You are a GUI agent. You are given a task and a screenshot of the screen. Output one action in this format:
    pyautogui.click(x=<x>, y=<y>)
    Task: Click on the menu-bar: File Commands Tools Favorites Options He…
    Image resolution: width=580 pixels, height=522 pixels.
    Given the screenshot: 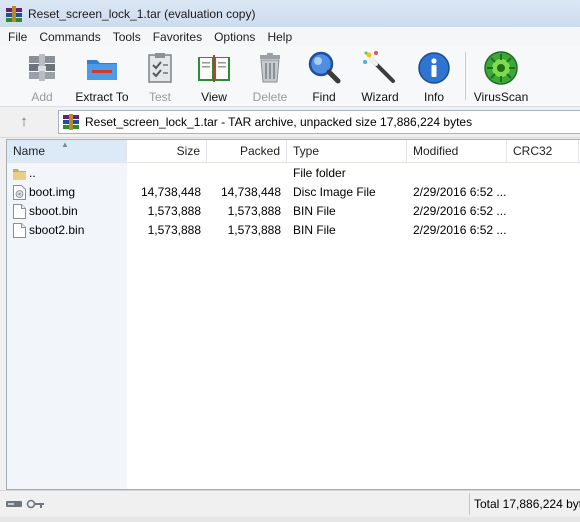 What is the action you would take?
    pyautogui.click(x=290, y=36)
    